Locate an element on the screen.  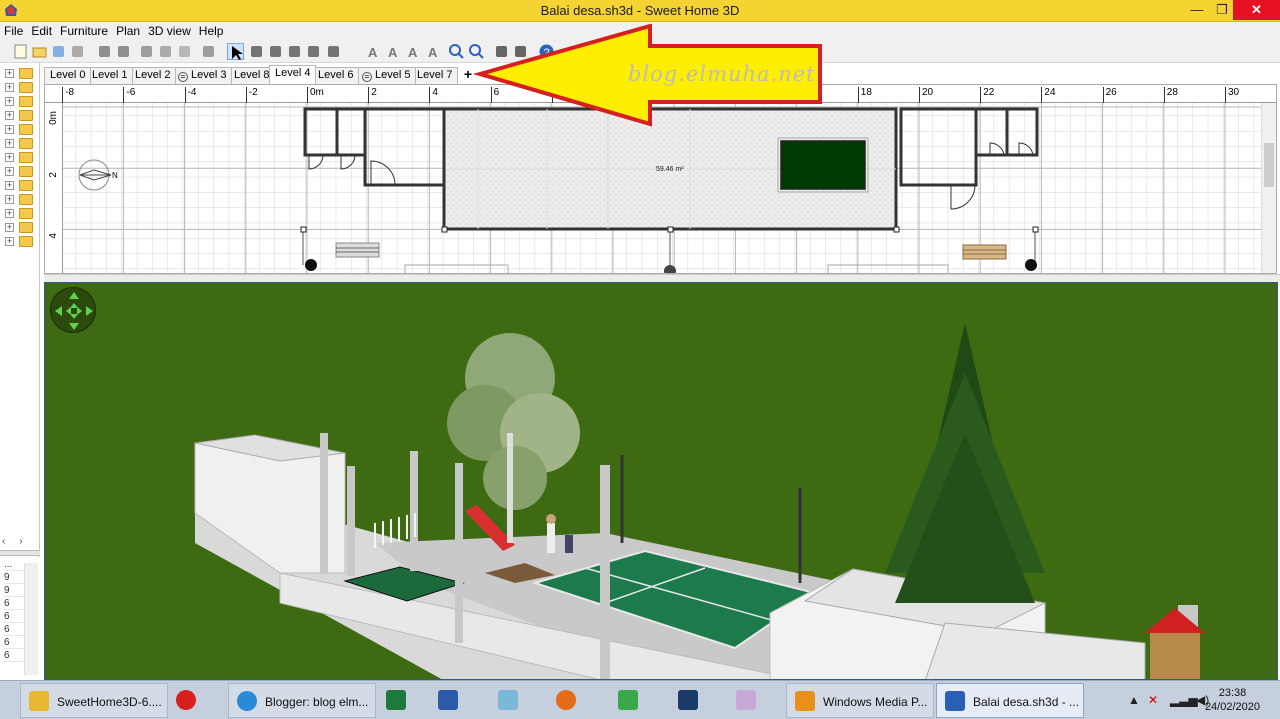
open-icon is located at coordinates (39, 51).